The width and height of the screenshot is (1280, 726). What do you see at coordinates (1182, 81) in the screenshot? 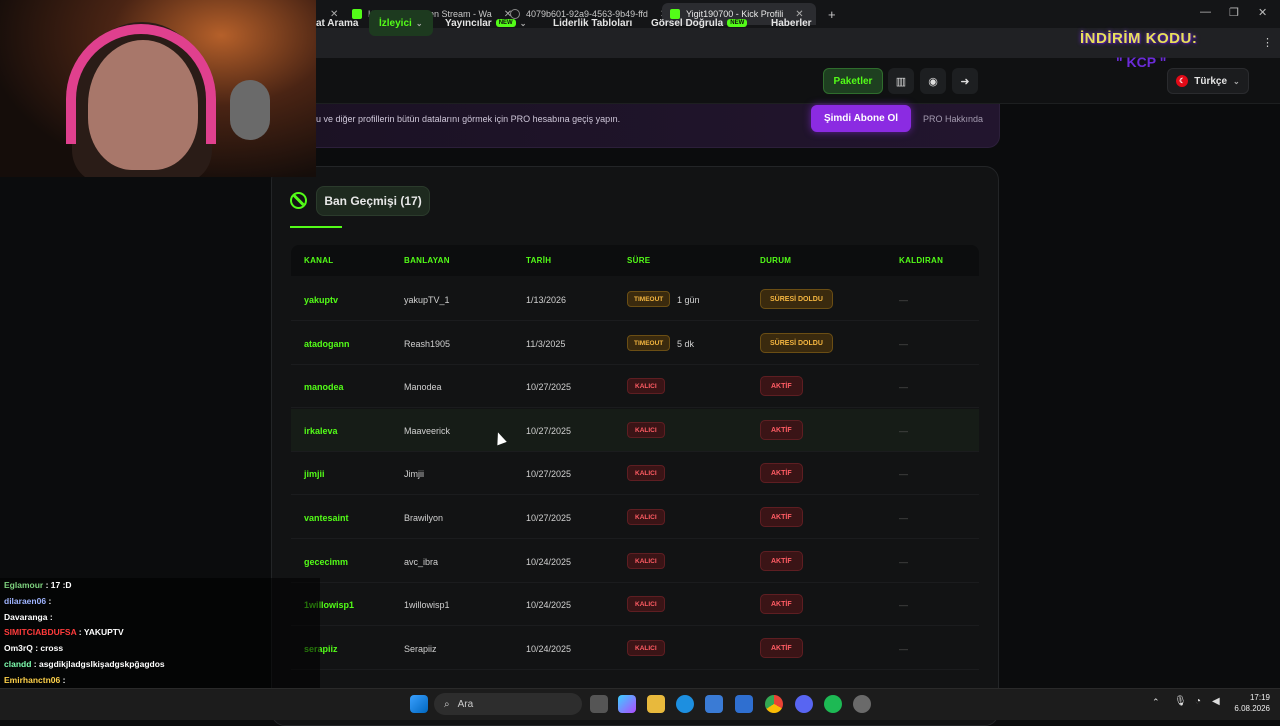
I see `turkey-flag-icon: ☾` at bounding box center [1182, 81].